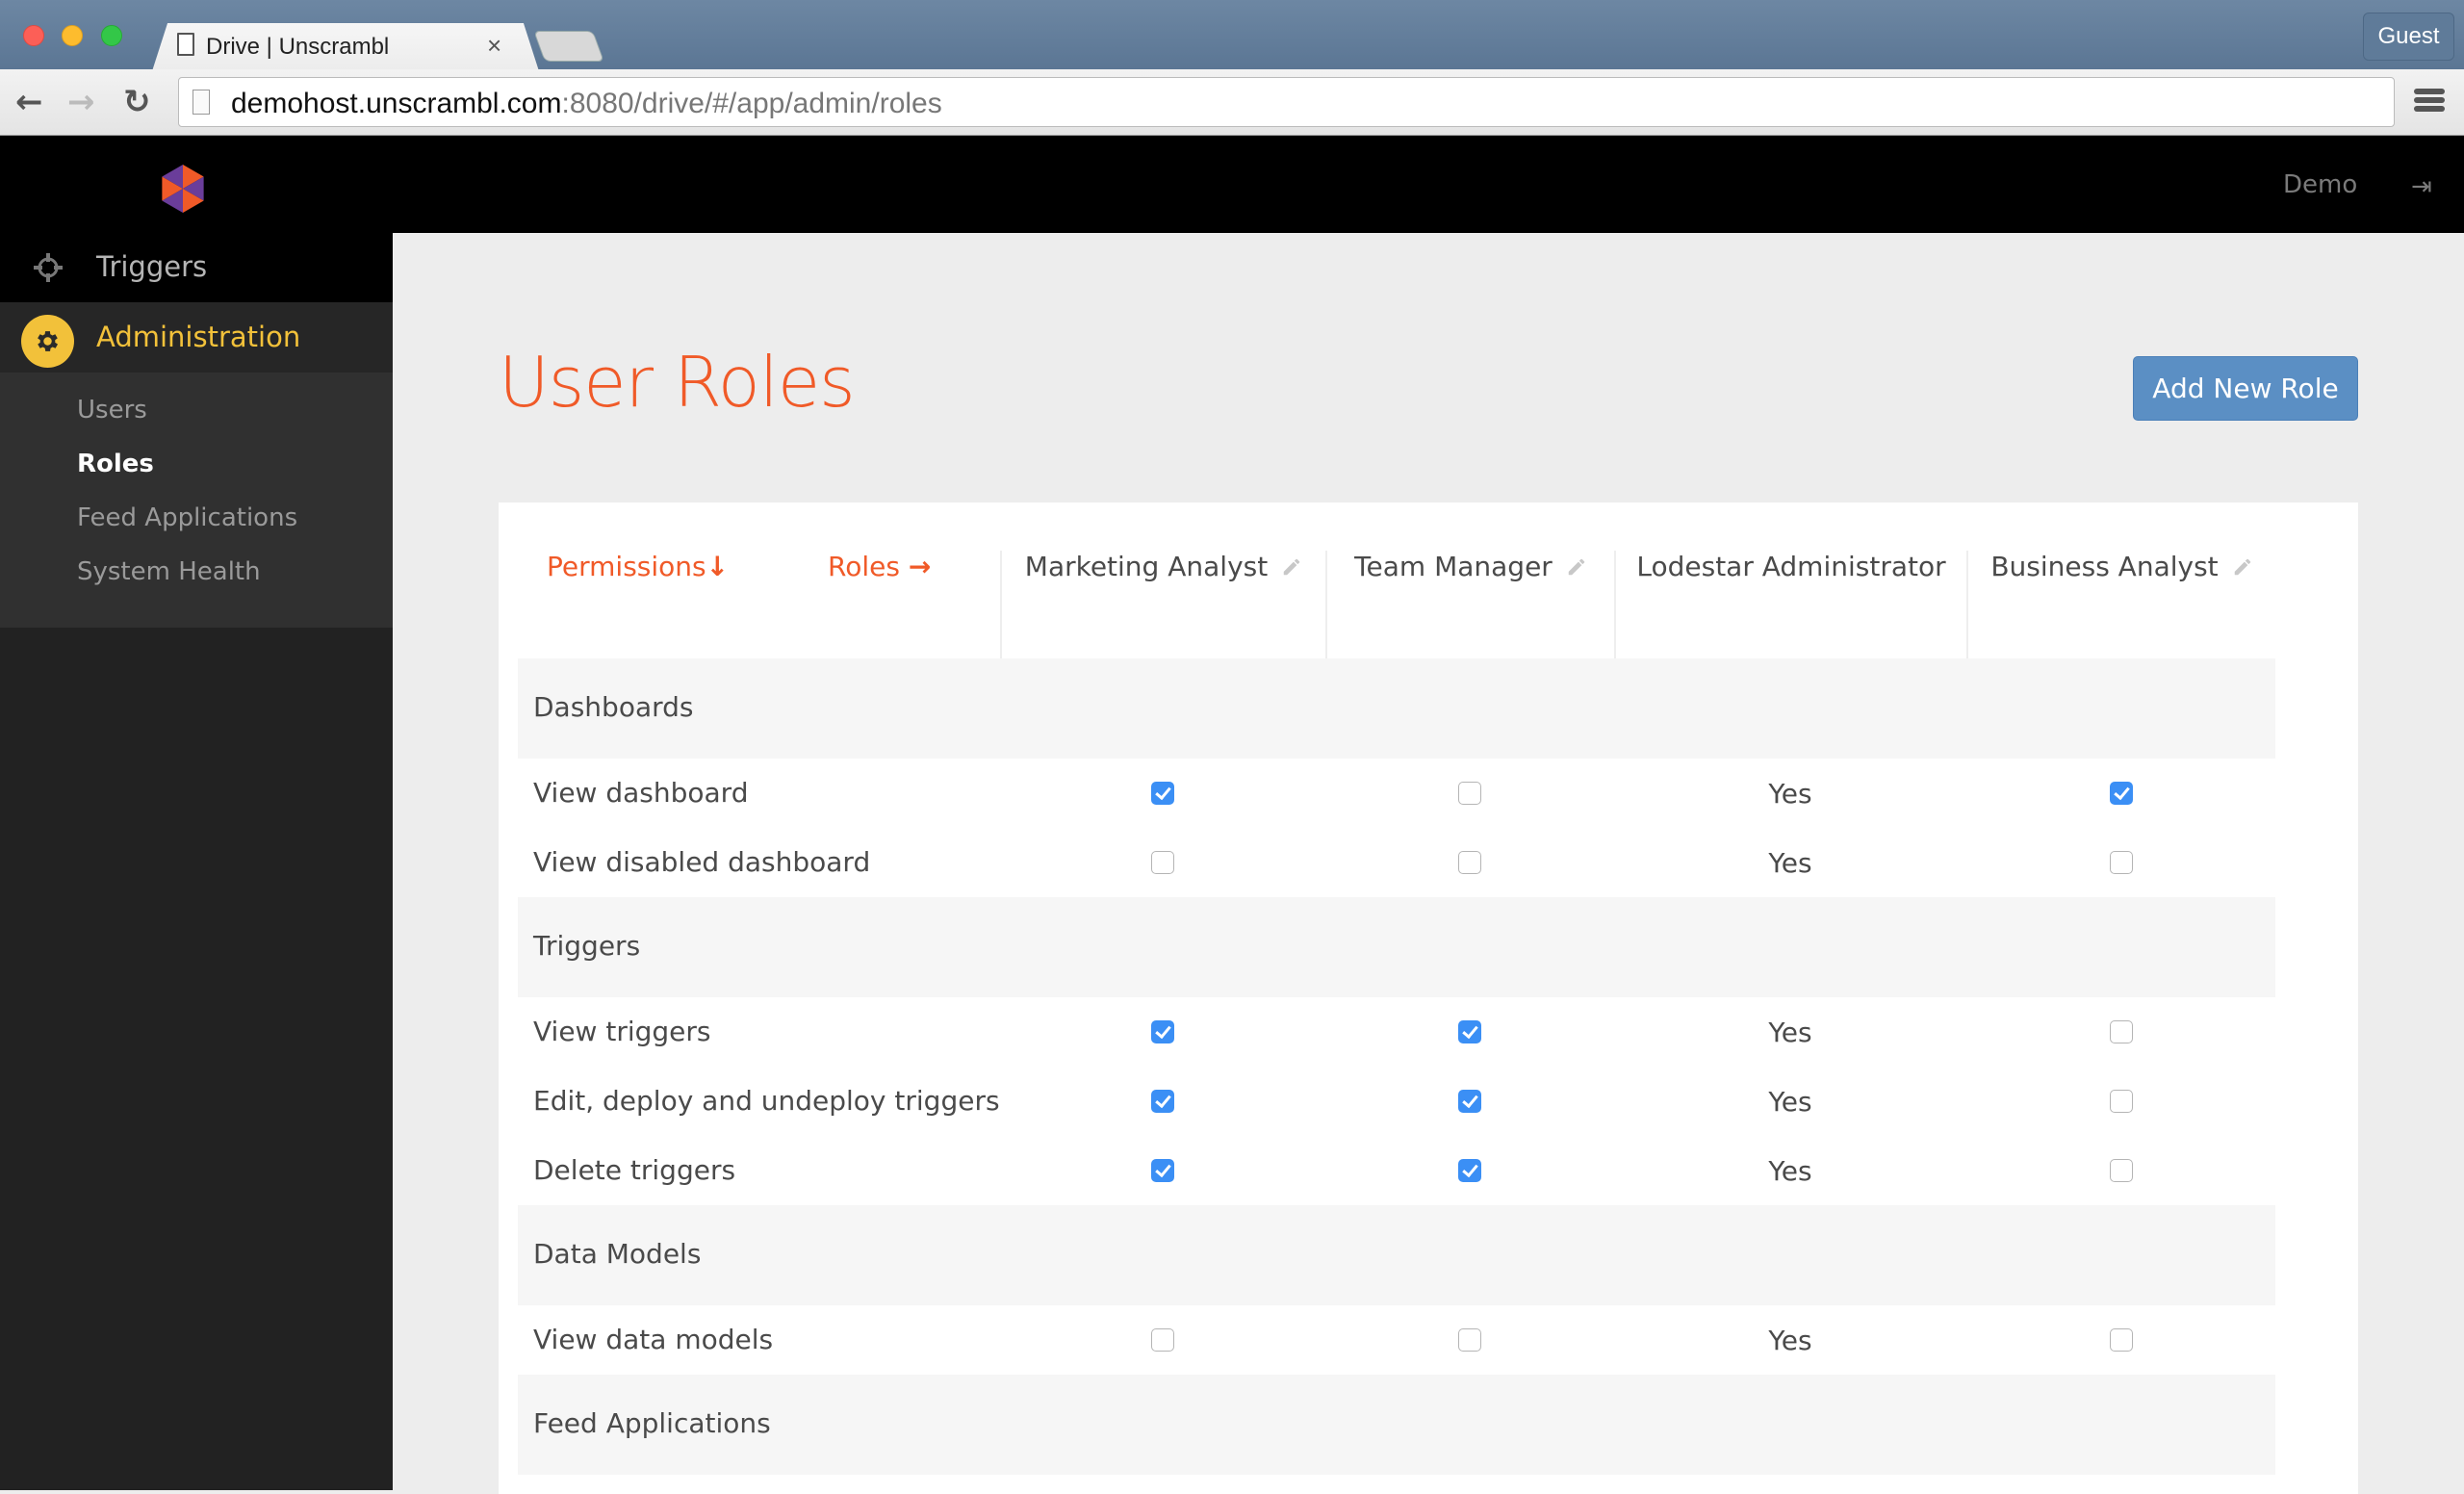 The image size is (2464, 1494). Describe the element at coordinates (622, 1031) in the screenshot. I see `permission-label: View triggers` at that location.